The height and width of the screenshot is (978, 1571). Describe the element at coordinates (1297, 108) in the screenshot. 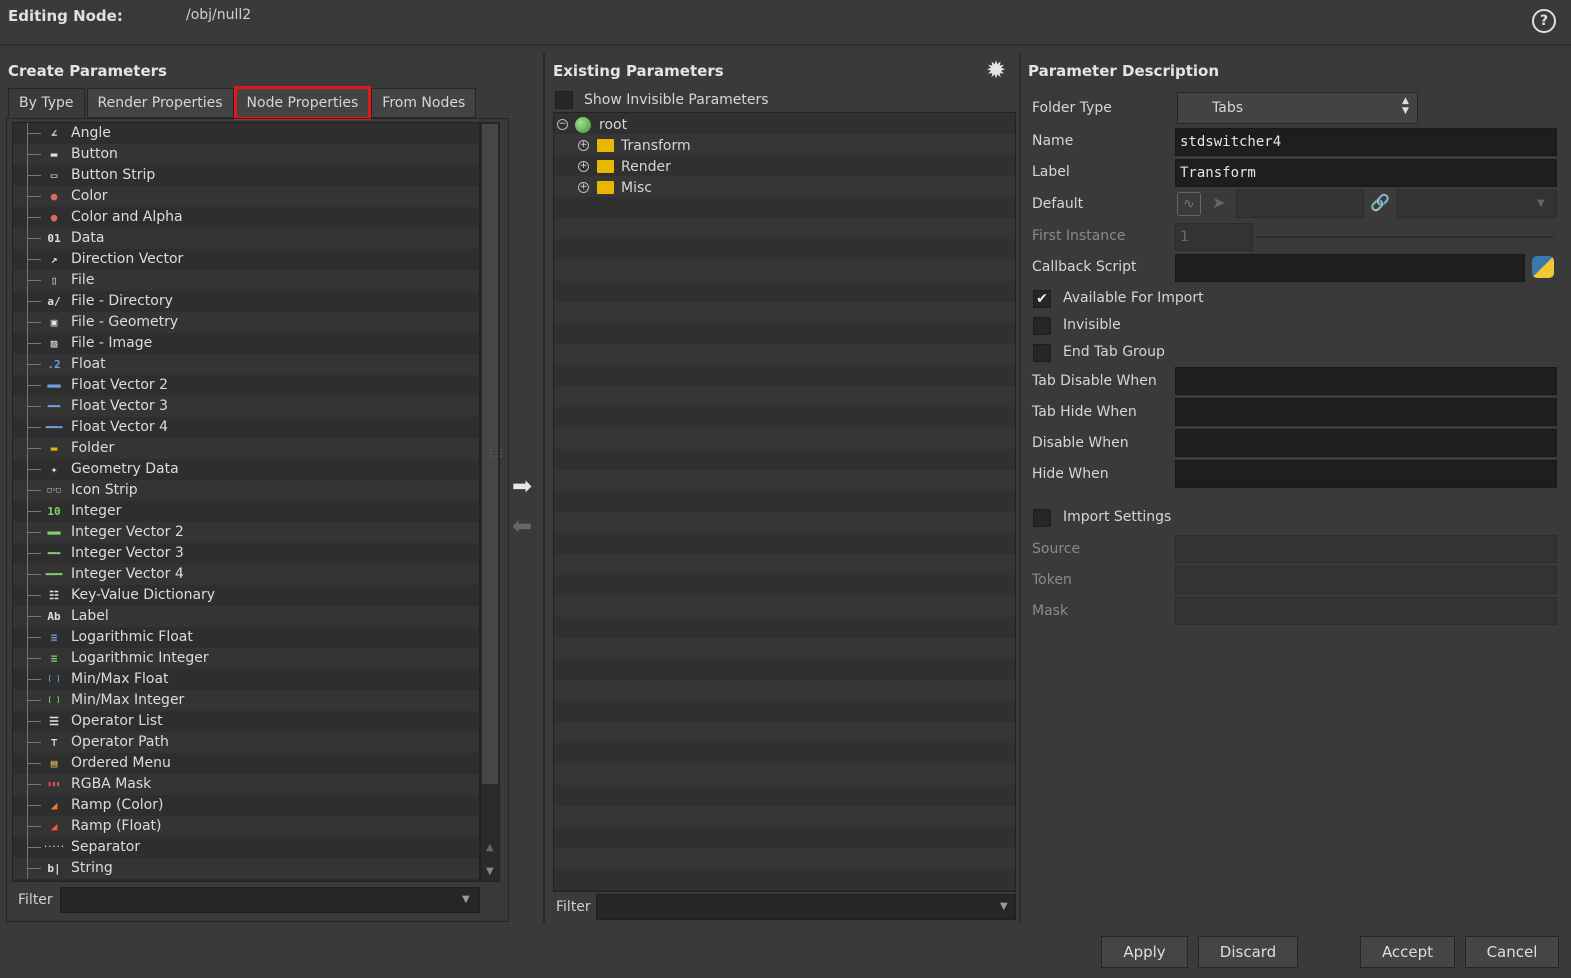

I see `folder-type-select: Tabs` at that location.